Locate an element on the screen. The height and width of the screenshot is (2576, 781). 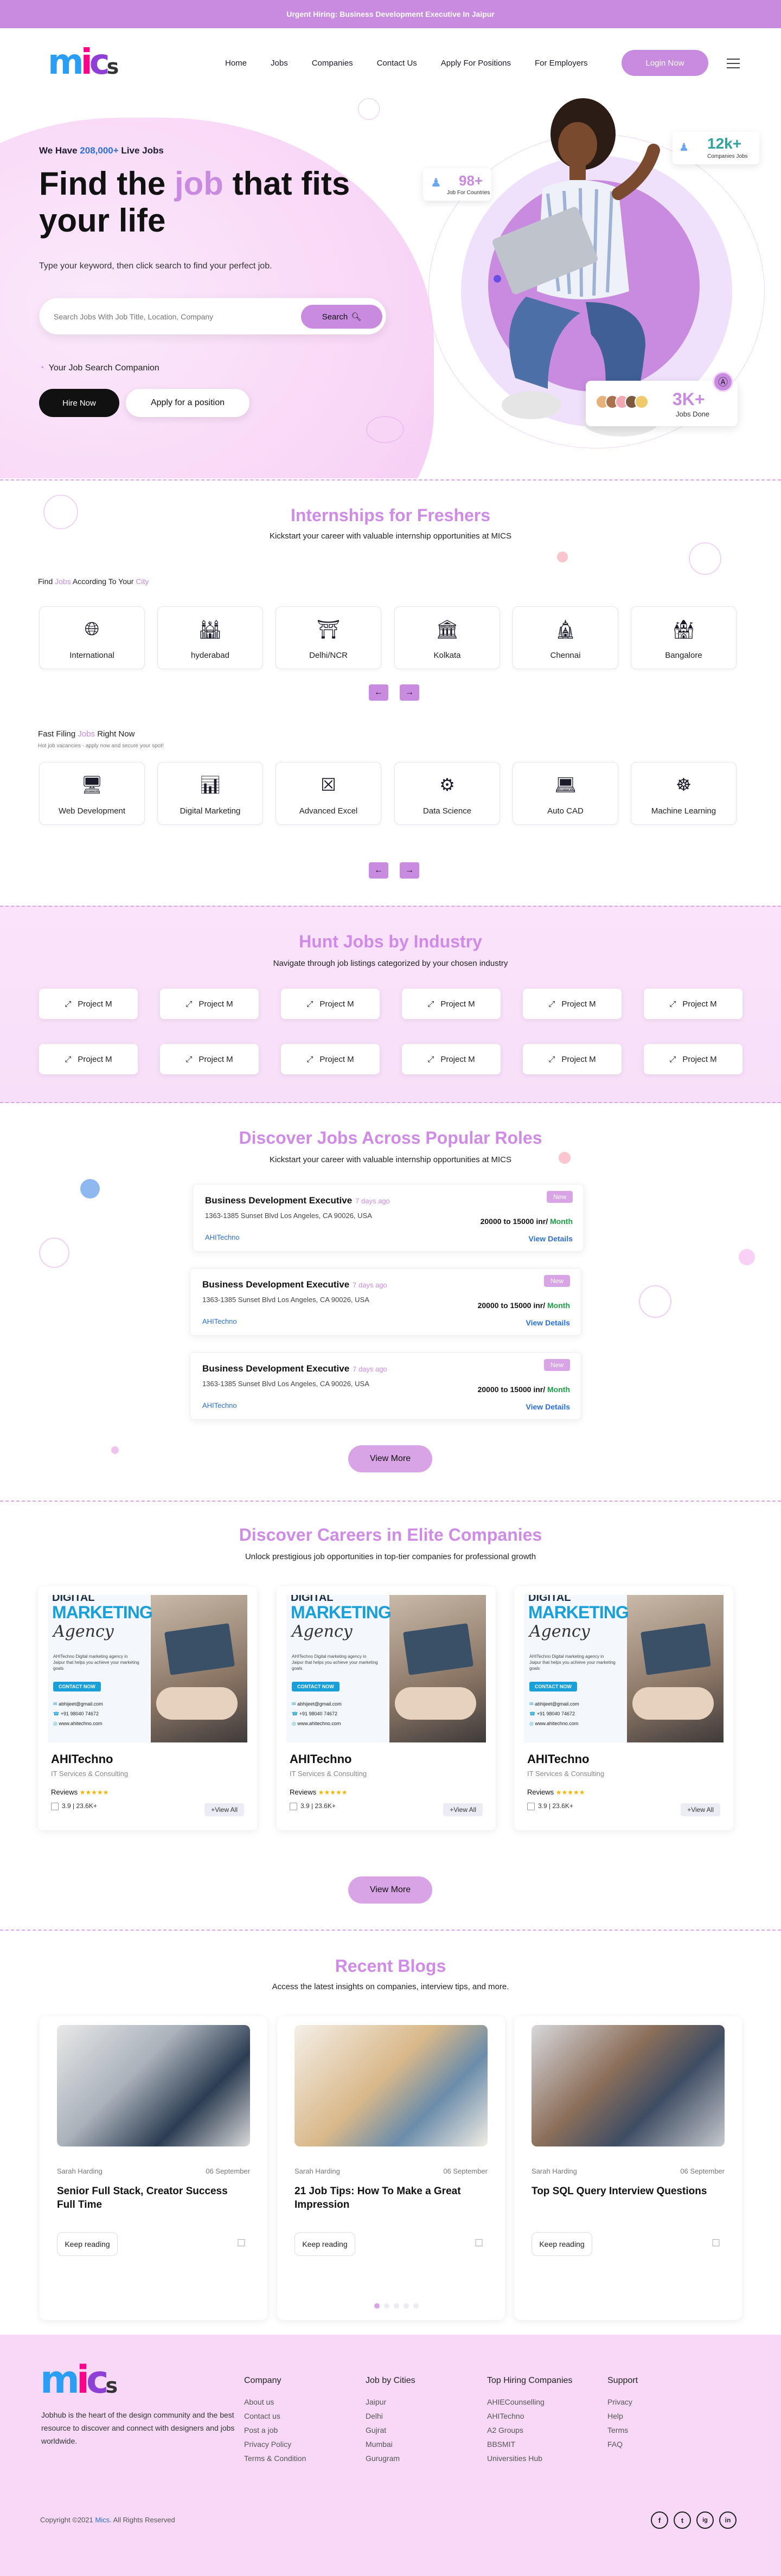
footer-logo: mics is located at coordinates (79, 2380).